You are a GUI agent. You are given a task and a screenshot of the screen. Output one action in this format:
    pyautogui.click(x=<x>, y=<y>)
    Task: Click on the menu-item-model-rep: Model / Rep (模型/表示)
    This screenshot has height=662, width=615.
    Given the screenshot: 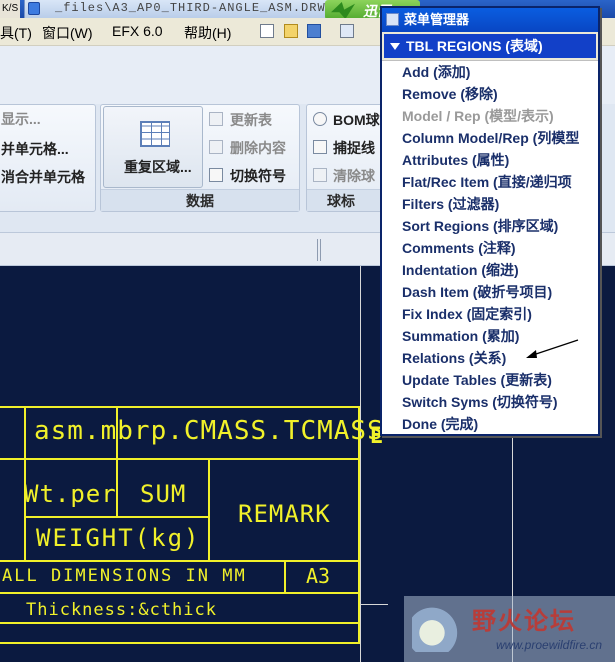 What is the action you would take?
    pyautogui.click(x=478, y=116)
    